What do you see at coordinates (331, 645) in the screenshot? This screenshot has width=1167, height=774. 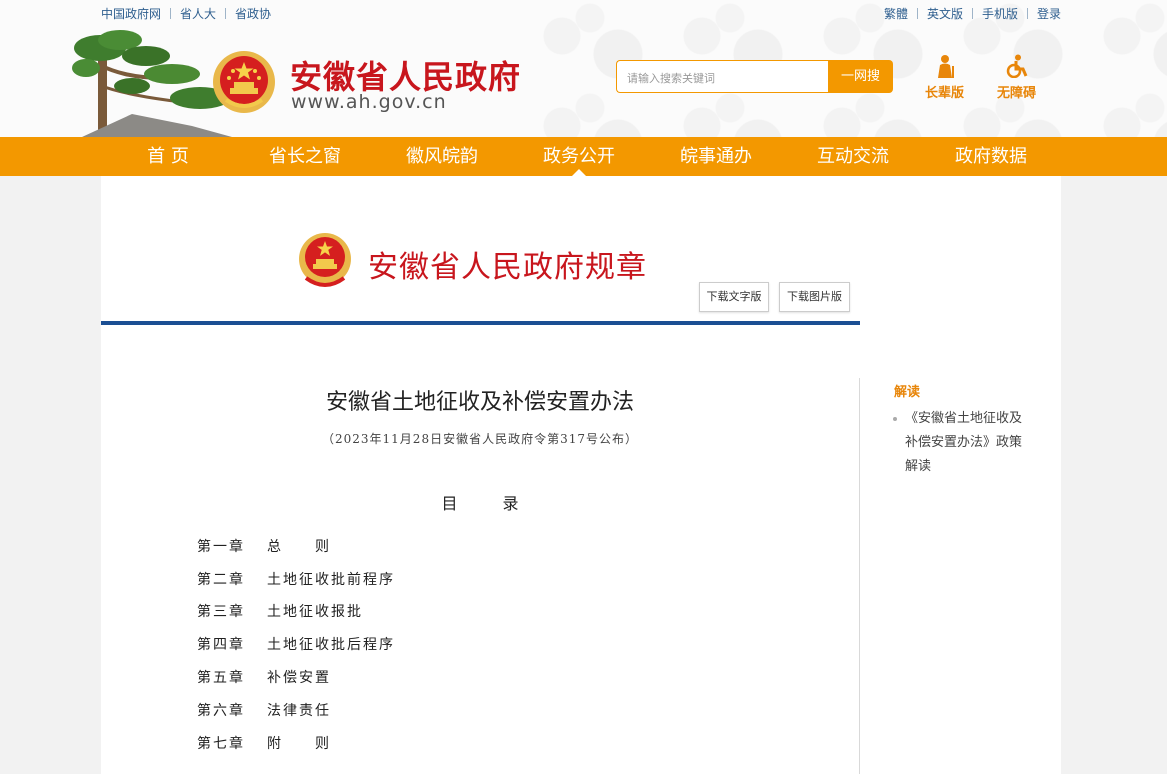 I see `toc-chapter-name: 土地征收批后程序` at bounding box center [331, 645].